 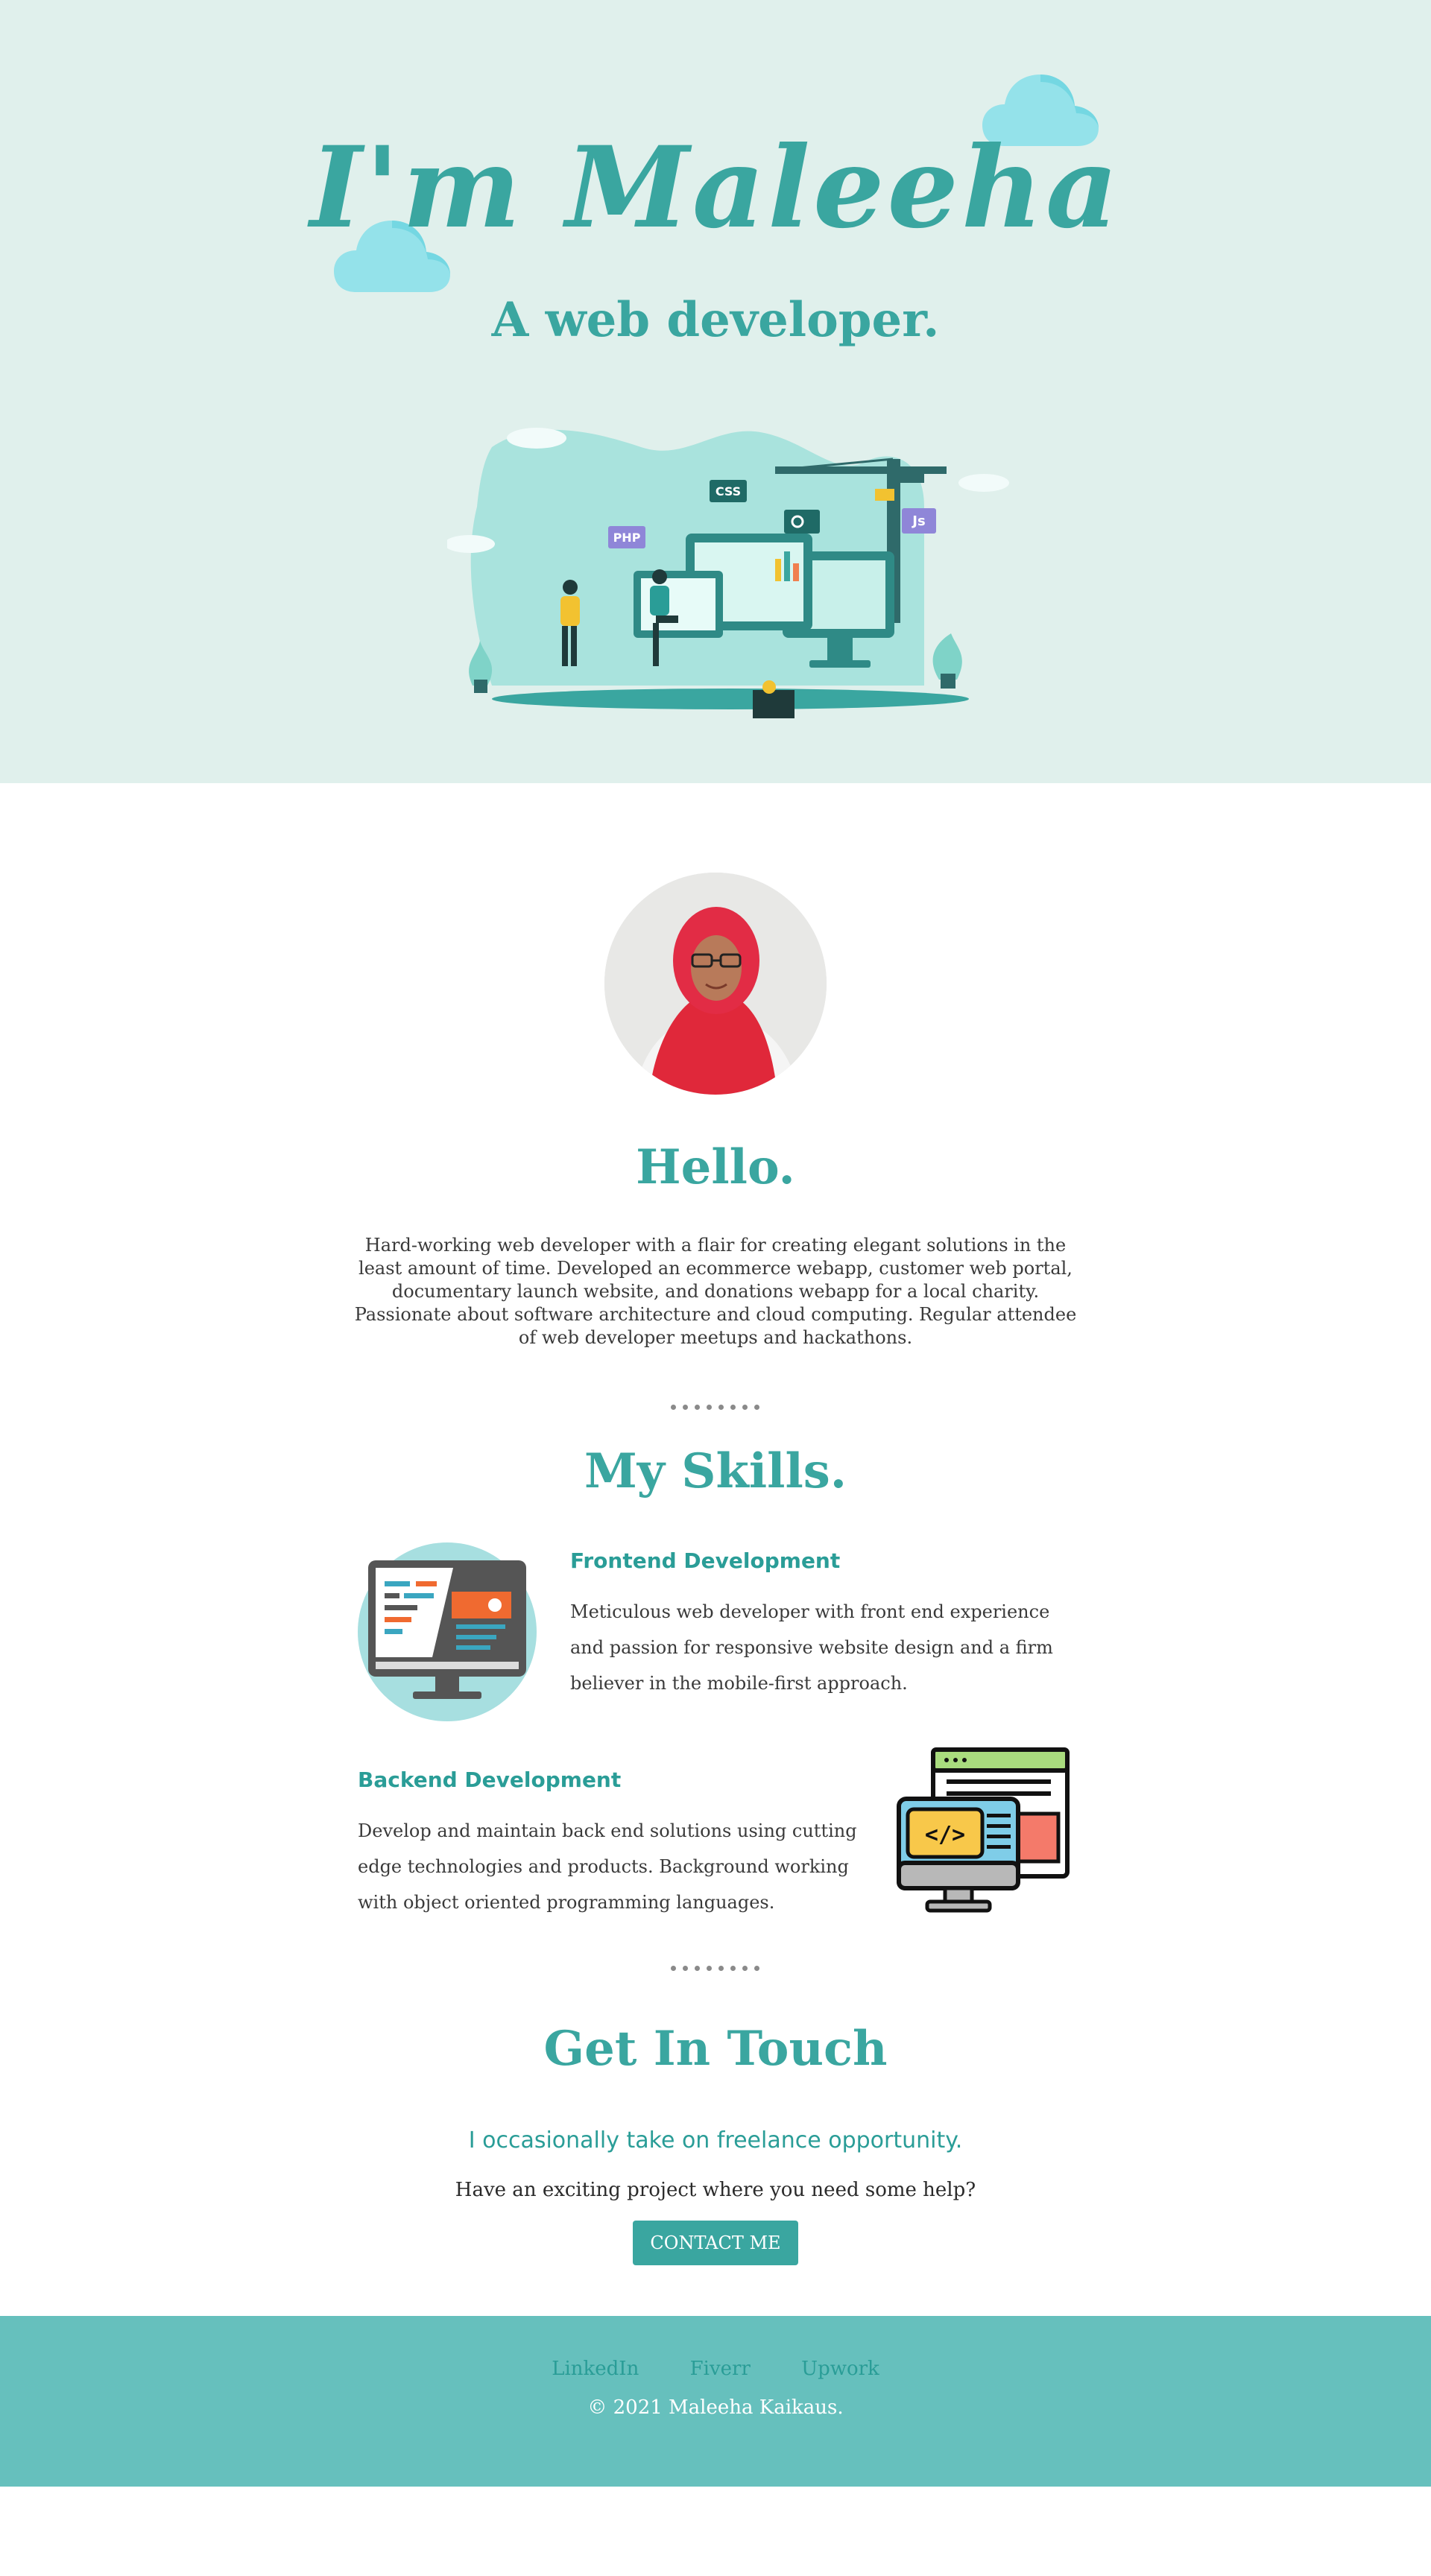 I want to click on hero-subtitle: A web developer., so click(x=715, y=320).